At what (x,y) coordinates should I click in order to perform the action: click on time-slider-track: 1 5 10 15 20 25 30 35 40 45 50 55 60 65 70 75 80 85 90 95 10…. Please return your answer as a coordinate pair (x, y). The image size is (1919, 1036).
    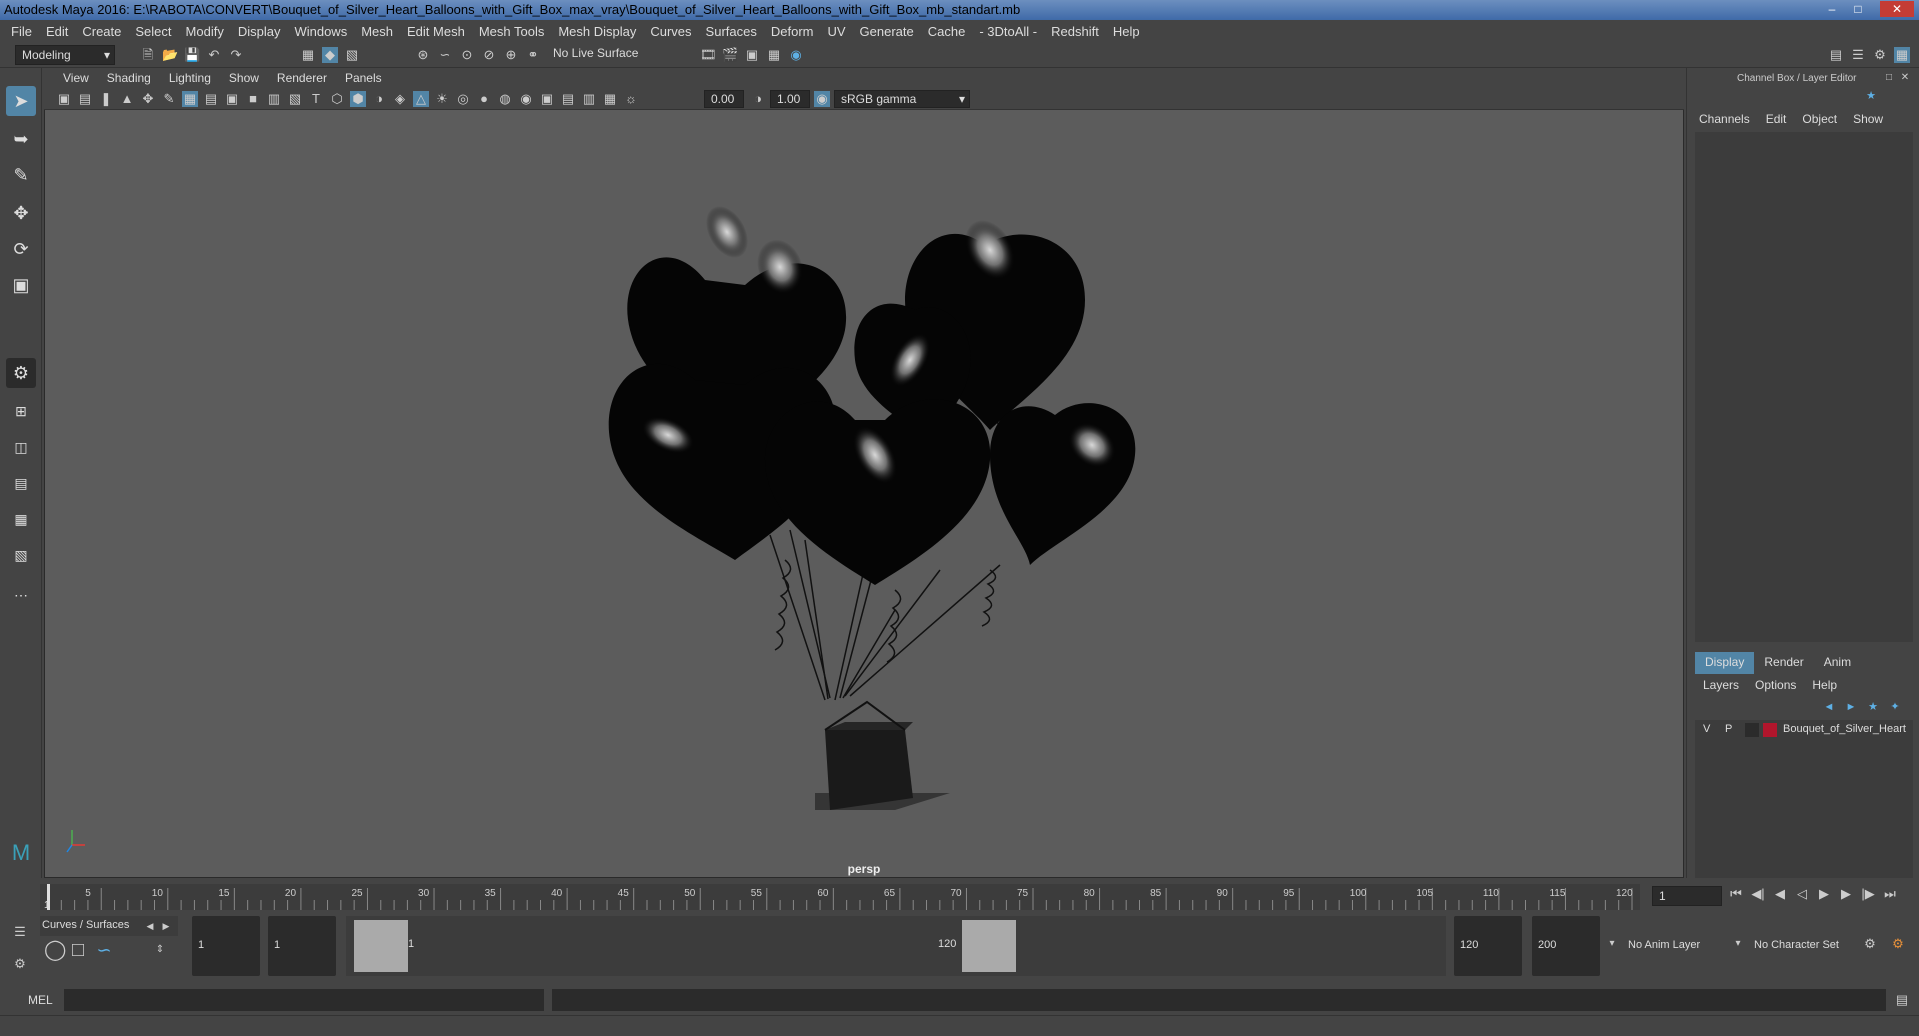
    Looking at the image, I should click on (840, 897).